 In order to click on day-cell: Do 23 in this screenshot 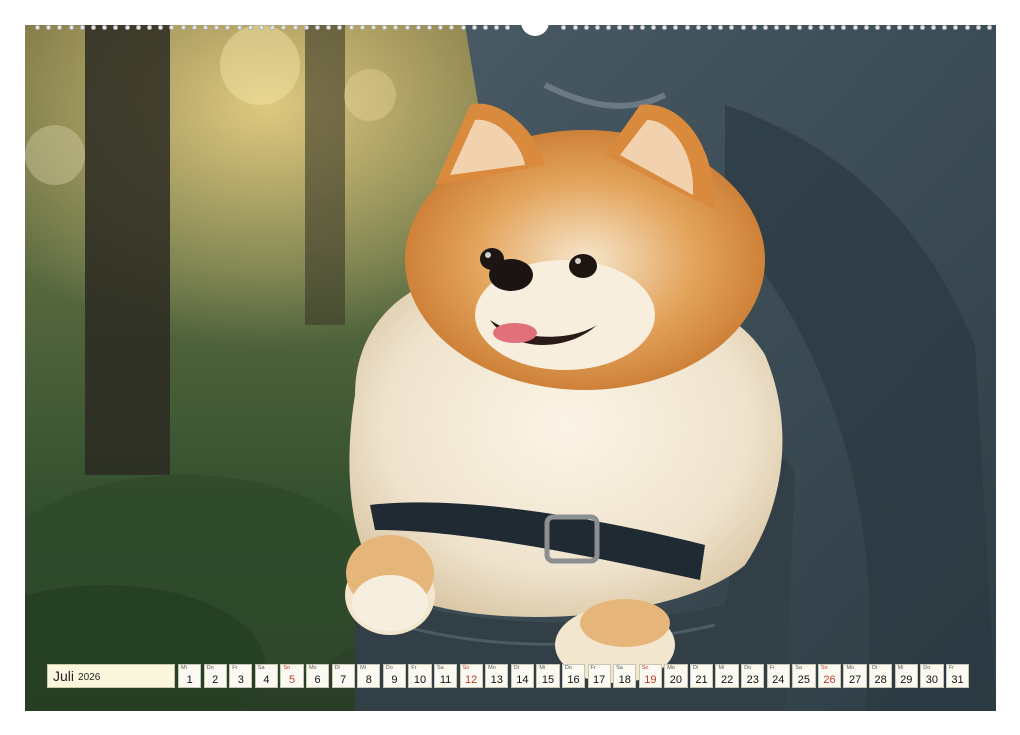, I will do `click(752, 676)`.